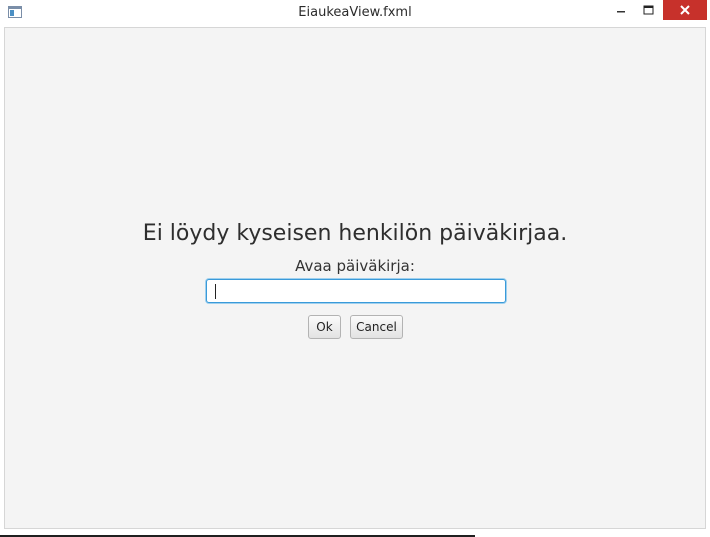 The height and width of the screenshot is (537, 710). I want to click on maximize-icon, so click(648, 10).